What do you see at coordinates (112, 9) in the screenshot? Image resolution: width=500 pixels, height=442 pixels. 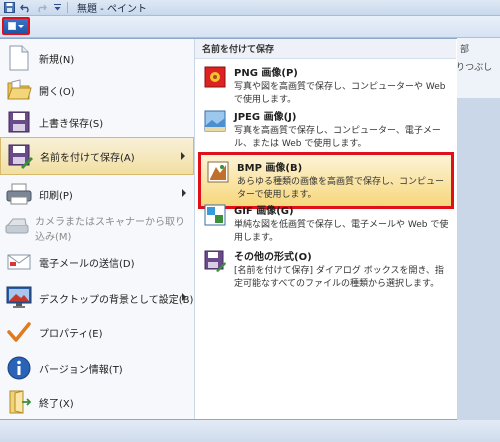 I see `window-title: 無題 - ペイント` at bounding box center [112, 9].